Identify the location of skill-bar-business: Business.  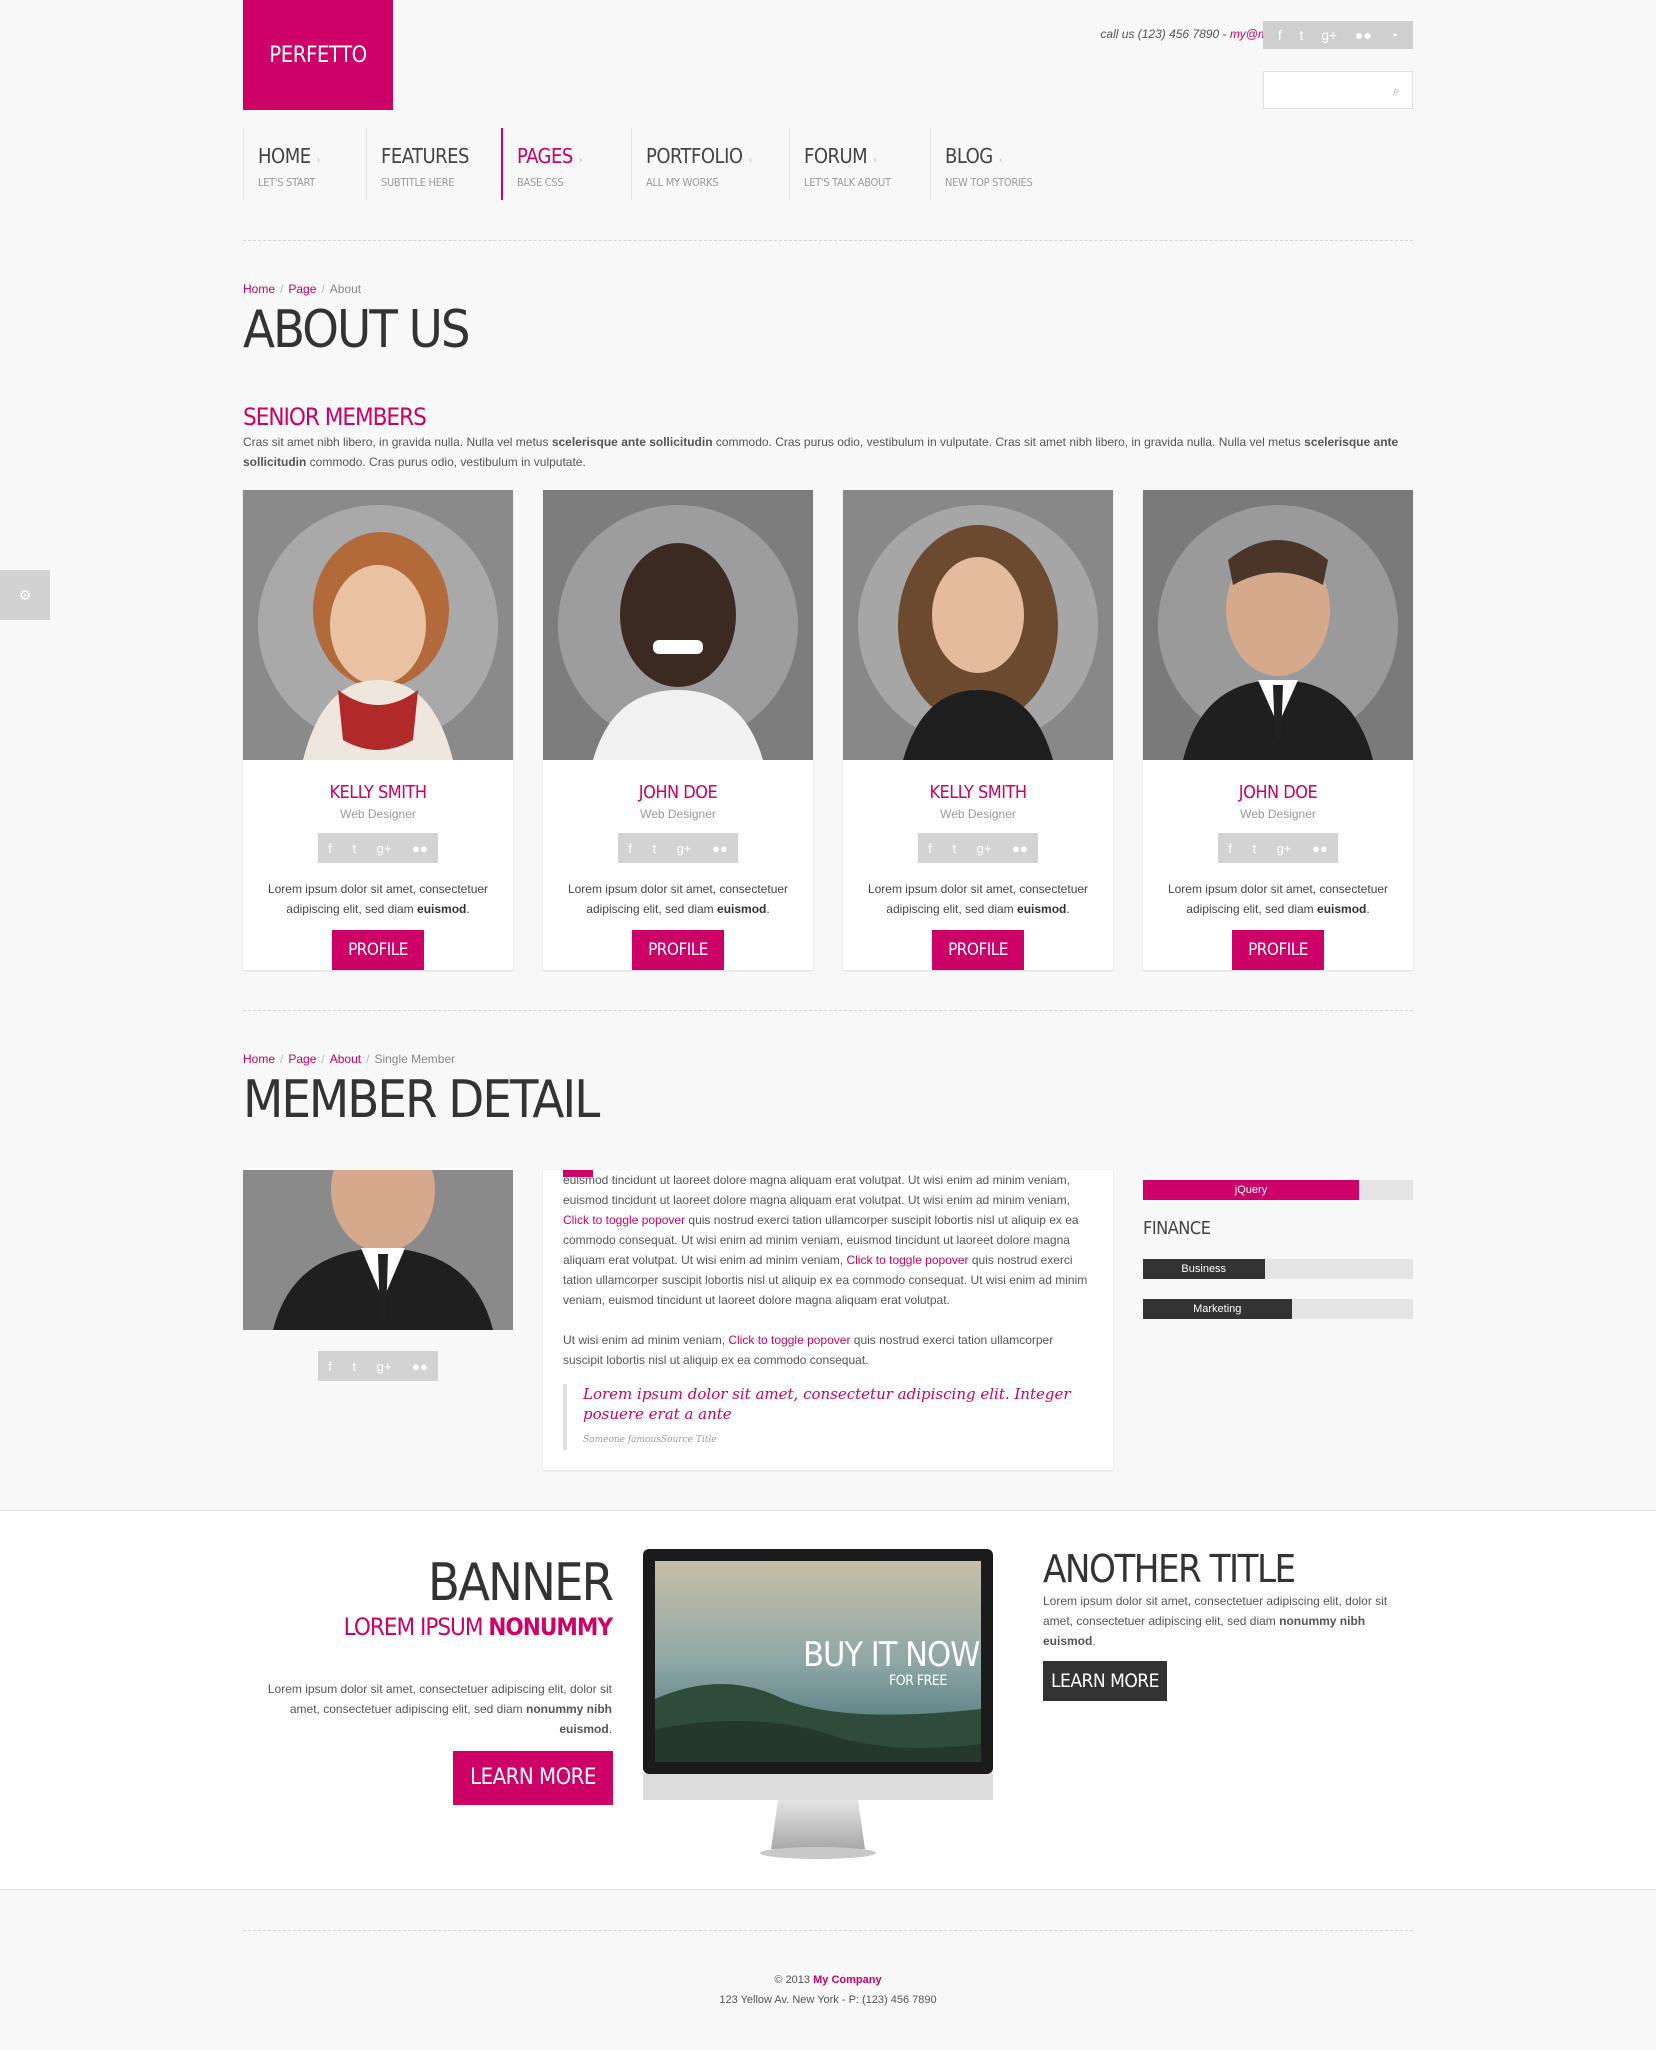
(1278, 1269).